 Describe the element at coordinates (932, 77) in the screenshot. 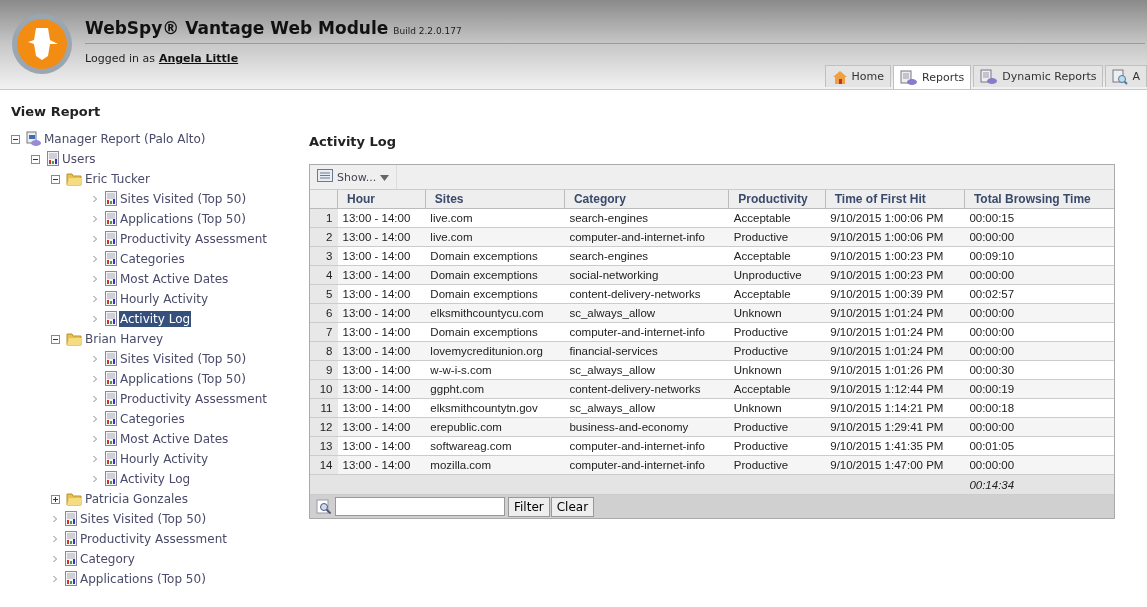

I see `tab: Reports` at that location.